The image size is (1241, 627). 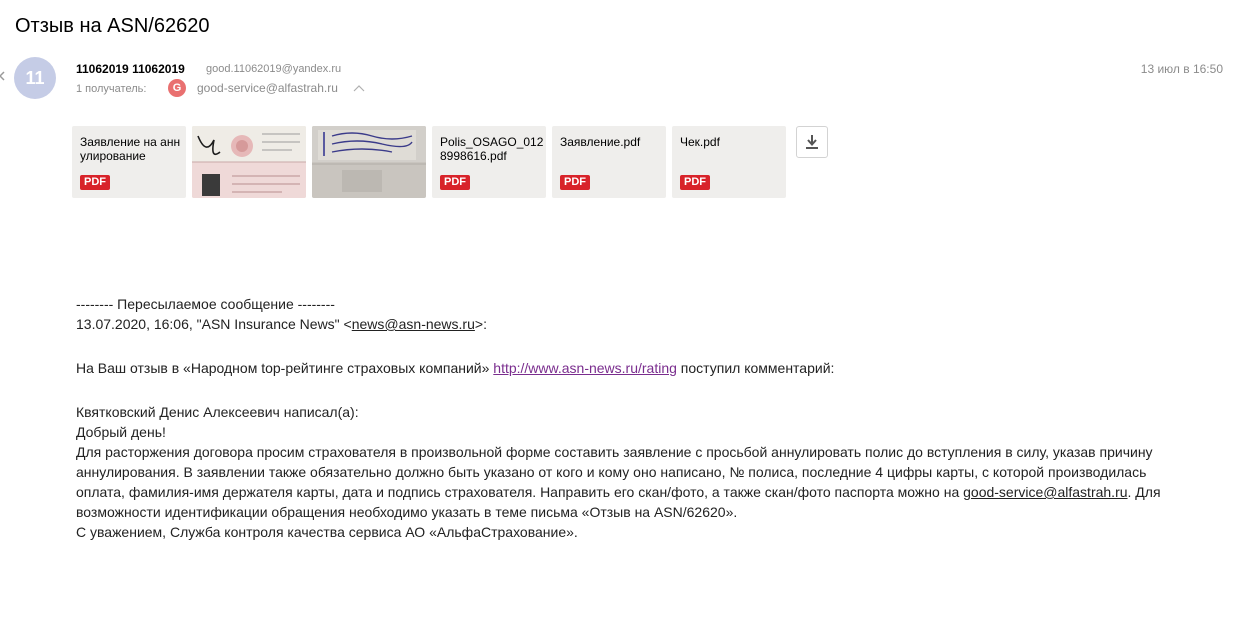 What do you see at coordinates (729, 162) in the screenshot?
I see `attachment-pdf-receipt: Чек.pdf PDF` at bounding box center [729, 162].